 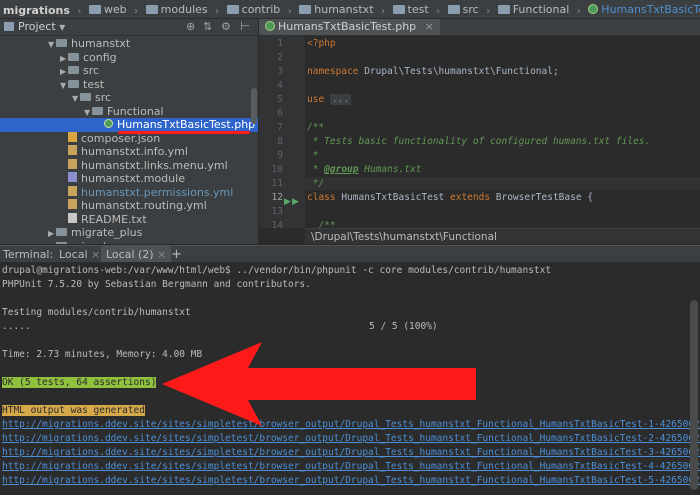 I want to click on tree-item-label: humanstxt.links.menu.yml, so click(x=154, y=165).